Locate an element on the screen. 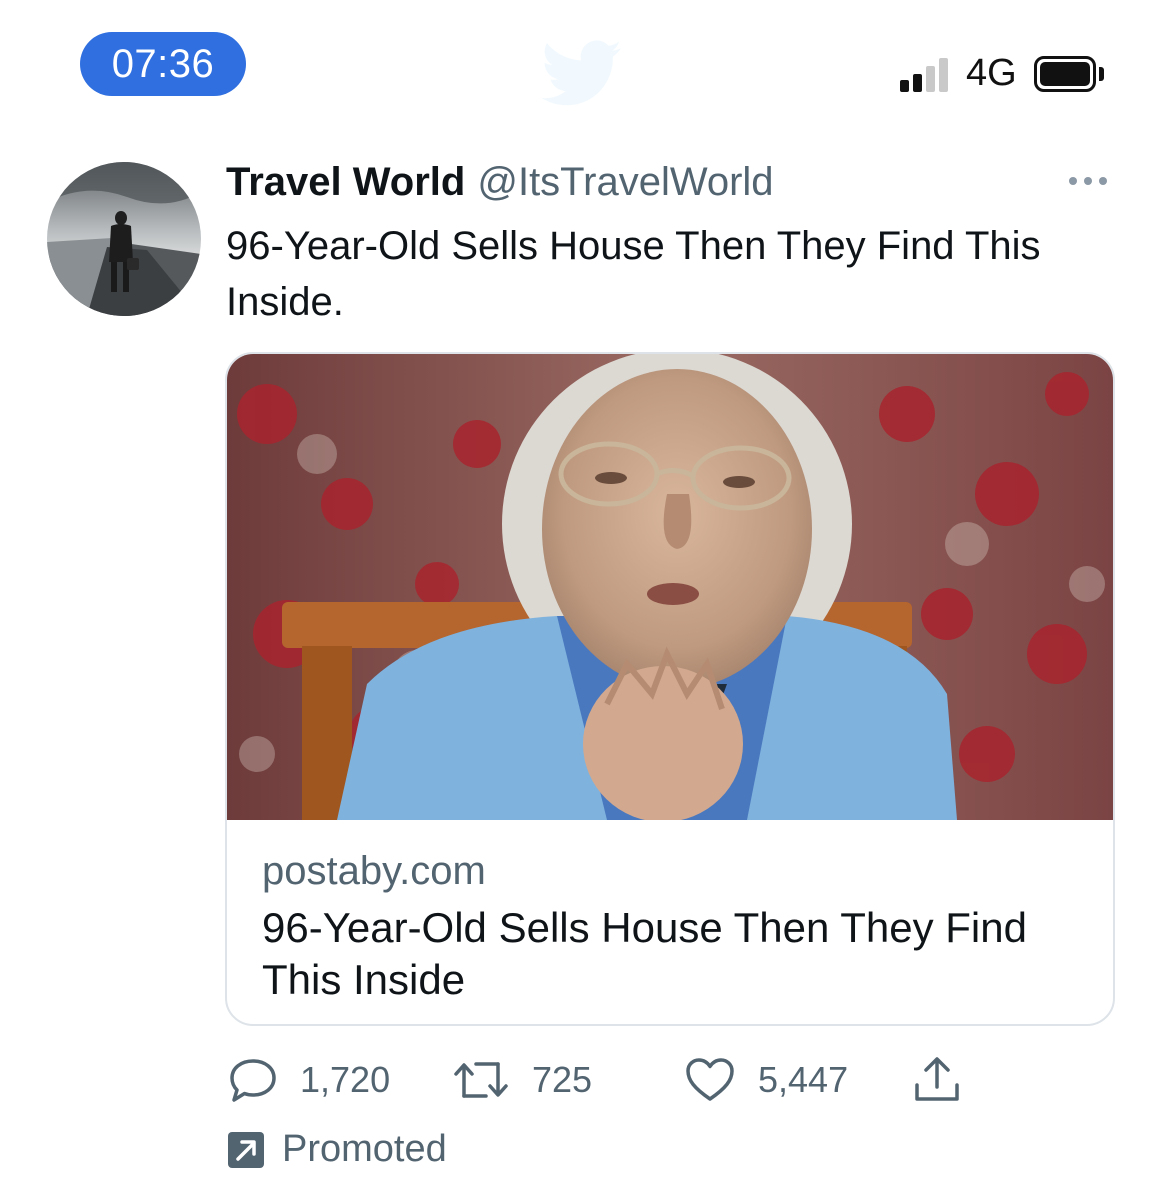  promoted-icon is located at coordinates (246, 1149).